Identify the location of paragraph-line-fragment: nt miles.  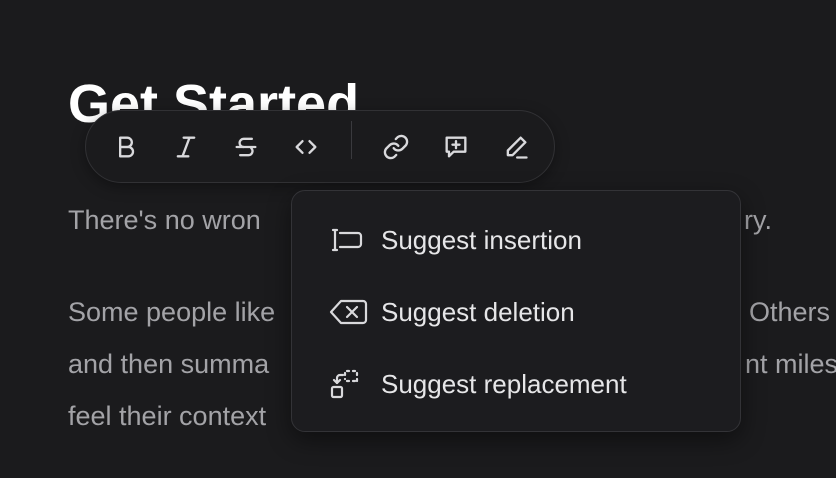
(790, 364).